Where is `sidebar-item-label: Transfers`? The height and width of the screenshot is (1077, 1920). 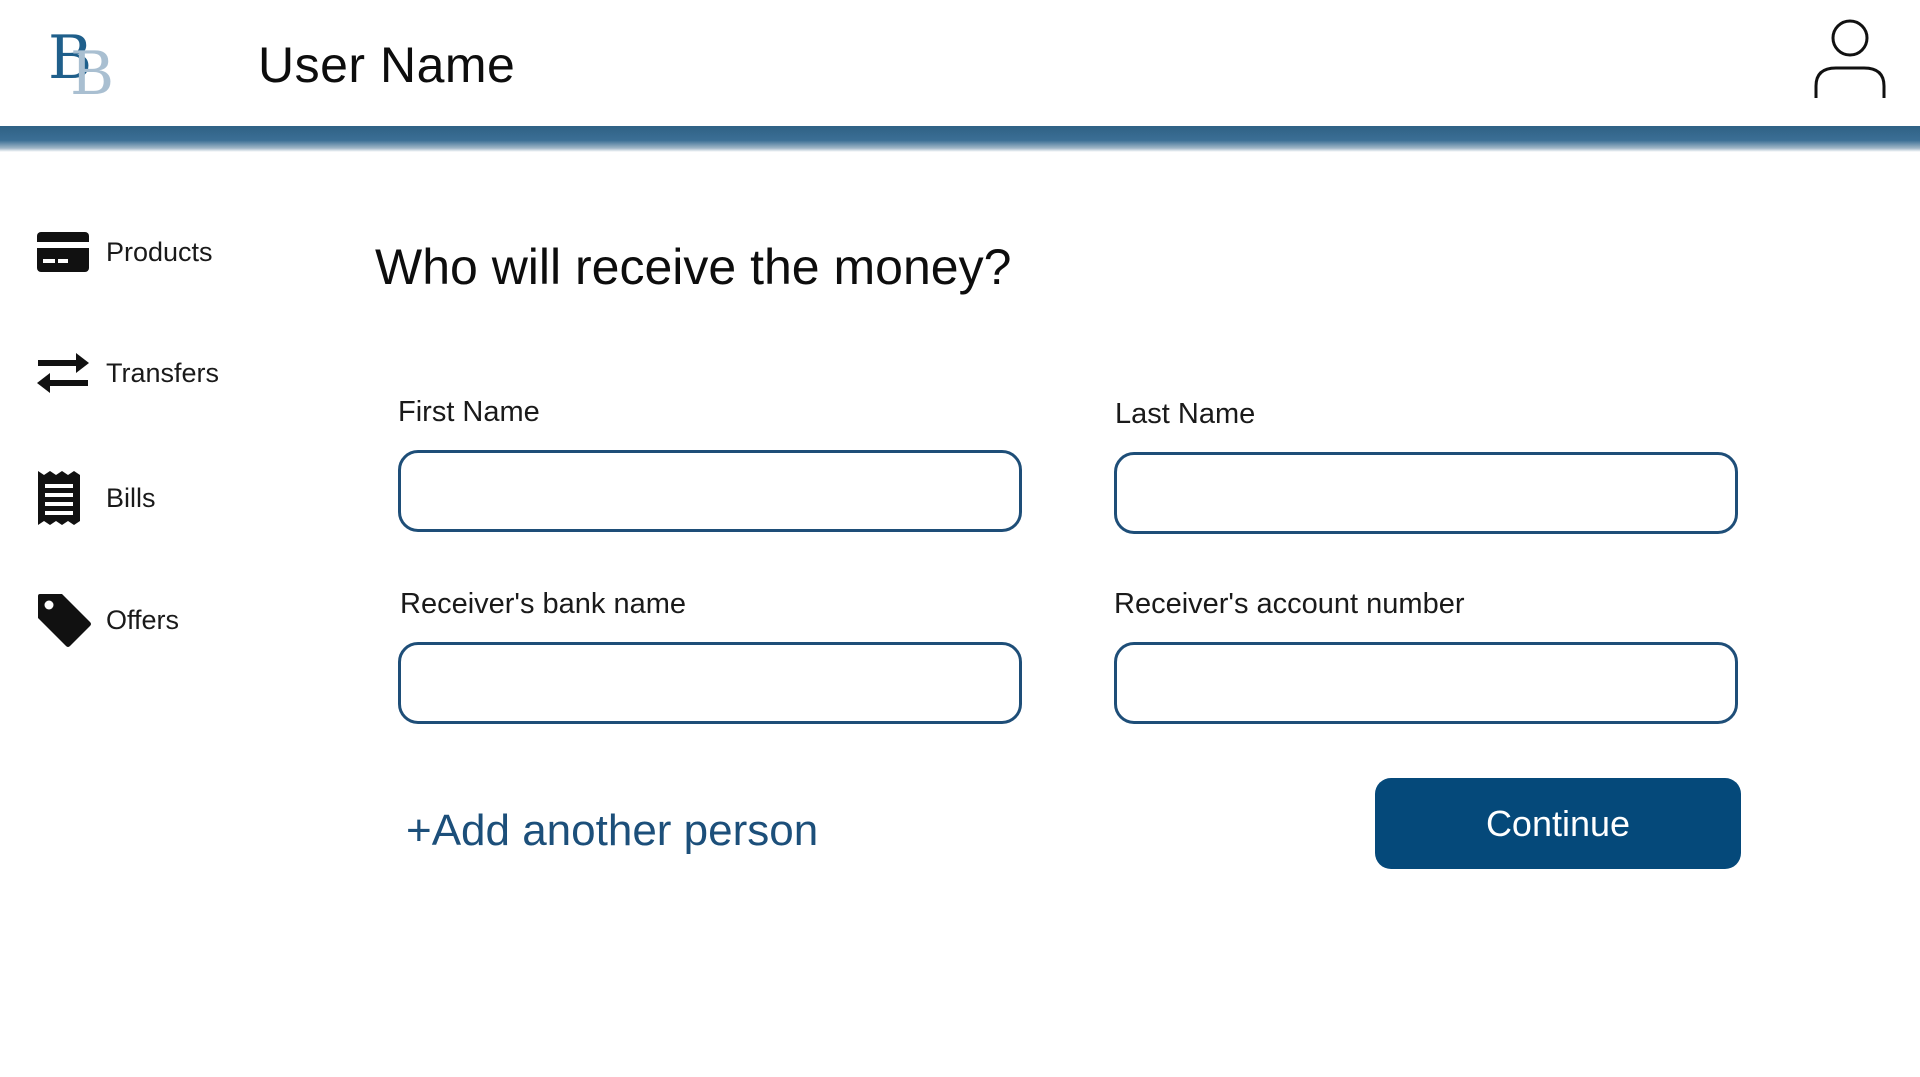
sidebar-item-label: Transfers is located at coordinates (163, 372).